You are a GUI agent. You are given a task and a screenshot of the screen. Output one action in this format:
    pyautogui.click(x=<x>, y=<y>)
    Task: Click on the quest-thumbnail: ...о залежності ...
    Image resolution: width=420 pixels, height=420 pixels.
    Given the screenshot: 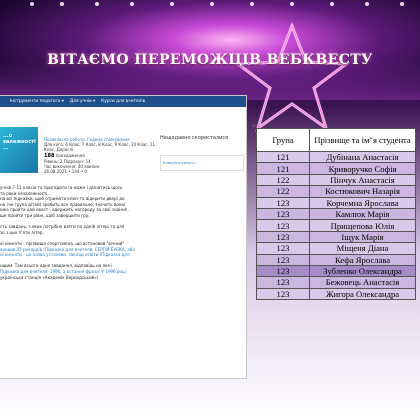 What is the action you would take?
    pyautogui.click(x=19, y=150)
    